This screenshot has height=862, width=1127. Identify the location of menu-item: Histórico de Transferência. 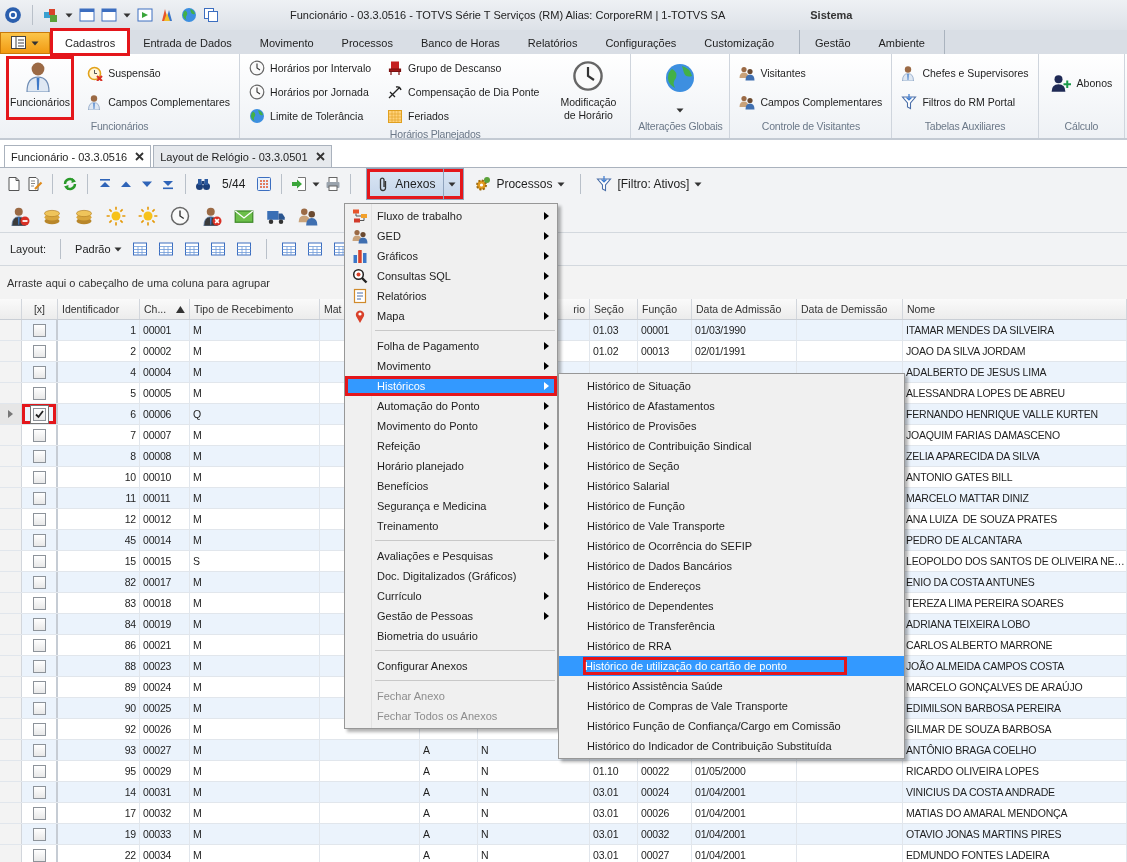
(731, 626).